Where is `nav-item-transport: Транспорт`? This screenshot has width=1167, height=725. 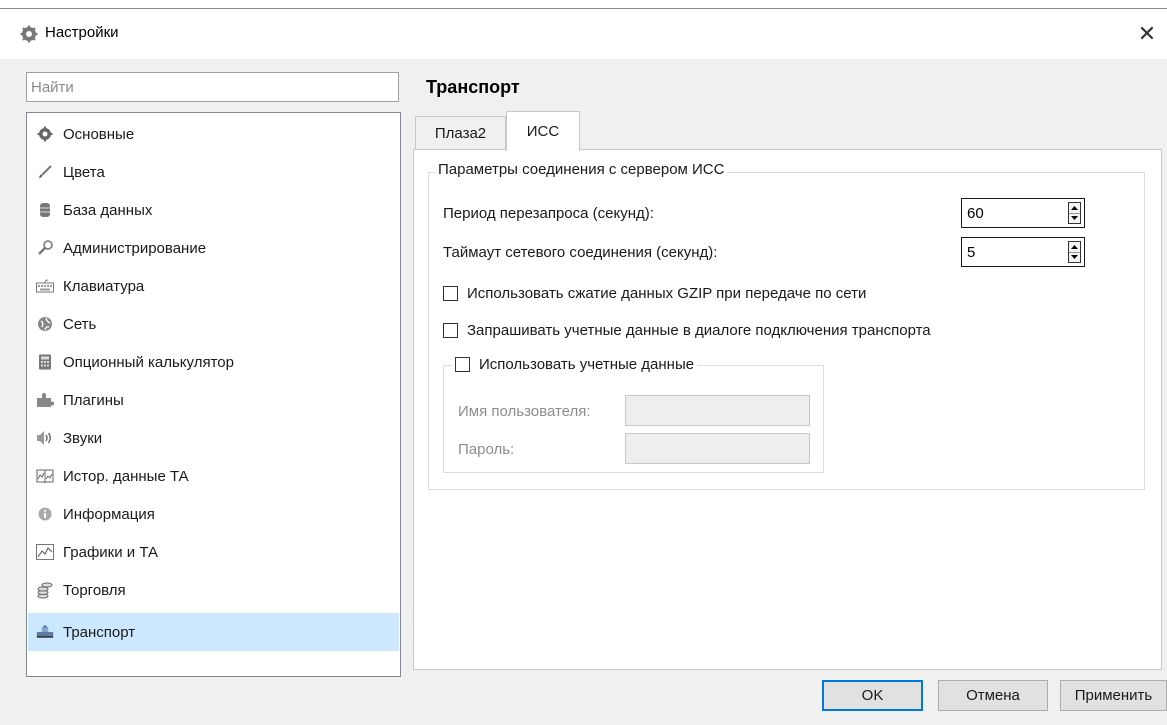 nav-item-transport: Транспорт is located at coordinates (213, 632).